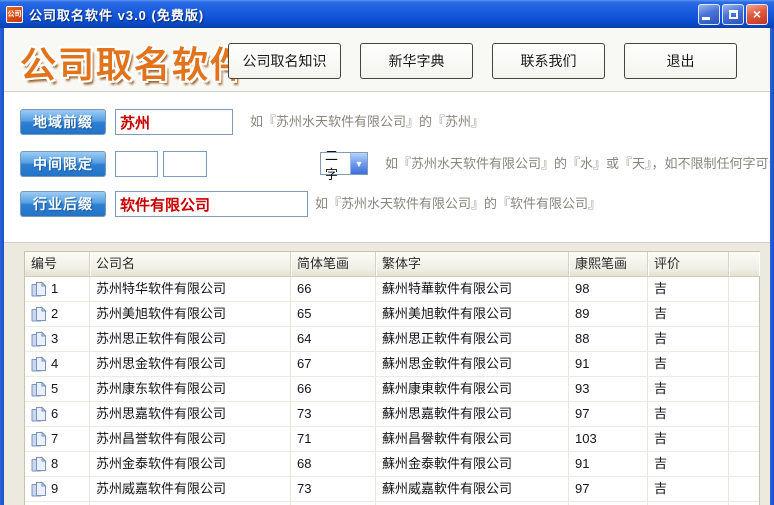 This screenshot has width=774, height=505. Describe the element at coordinates (55, 488) in the screenshot. I see `row-id: 9` at that location.